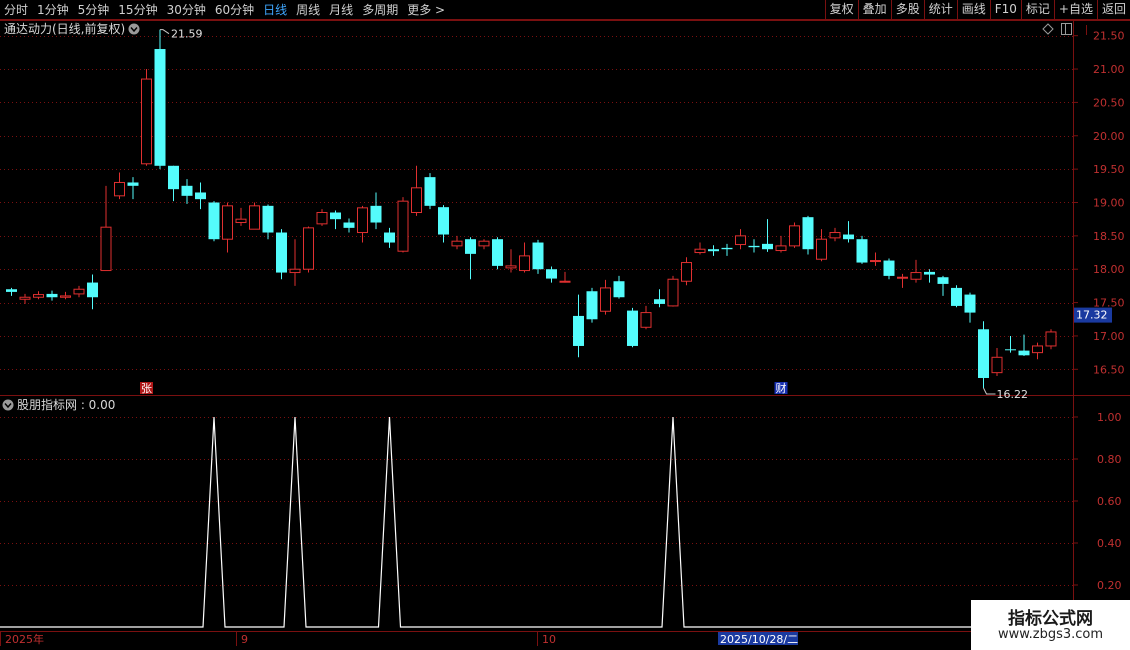  Describe the element at coordinates (1093, 315) in the screenshot. I see `current-price-tag: 17.32` at that location.